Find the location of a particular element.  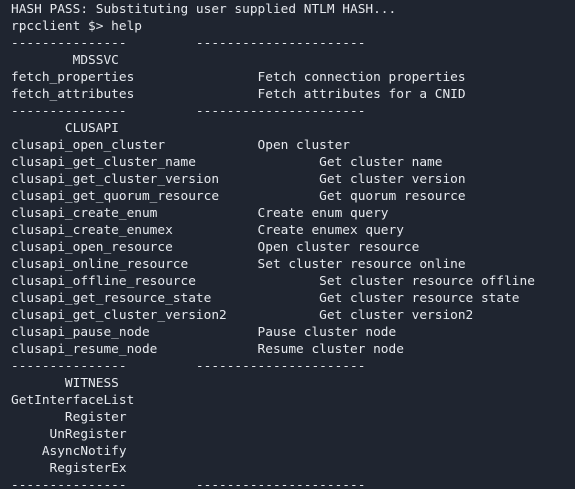

section-header-mdssvc: MDSSVC is located at coordinates (65, 60).